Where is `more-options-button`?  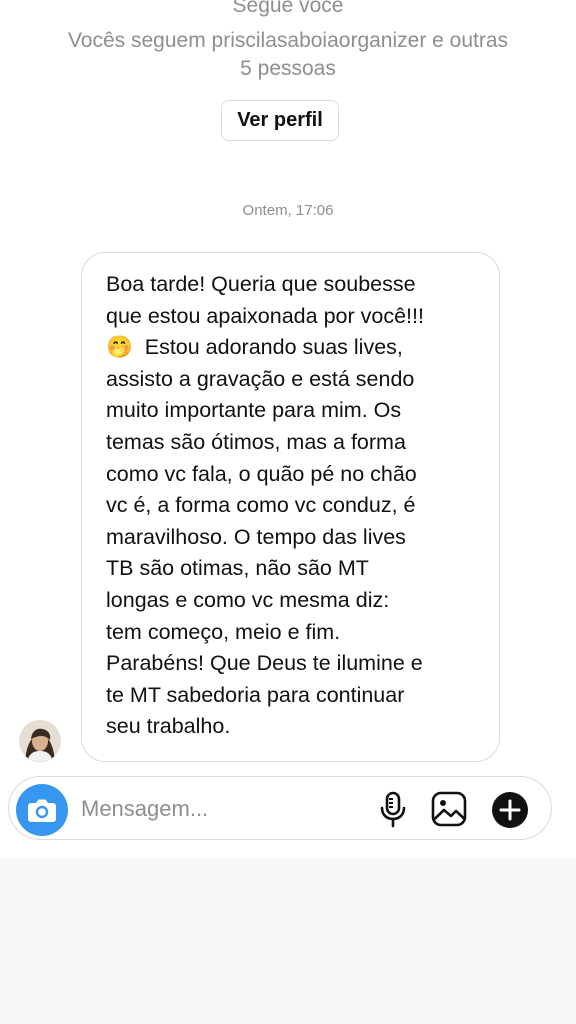 more-options-button is located at coordinates (510, 810).